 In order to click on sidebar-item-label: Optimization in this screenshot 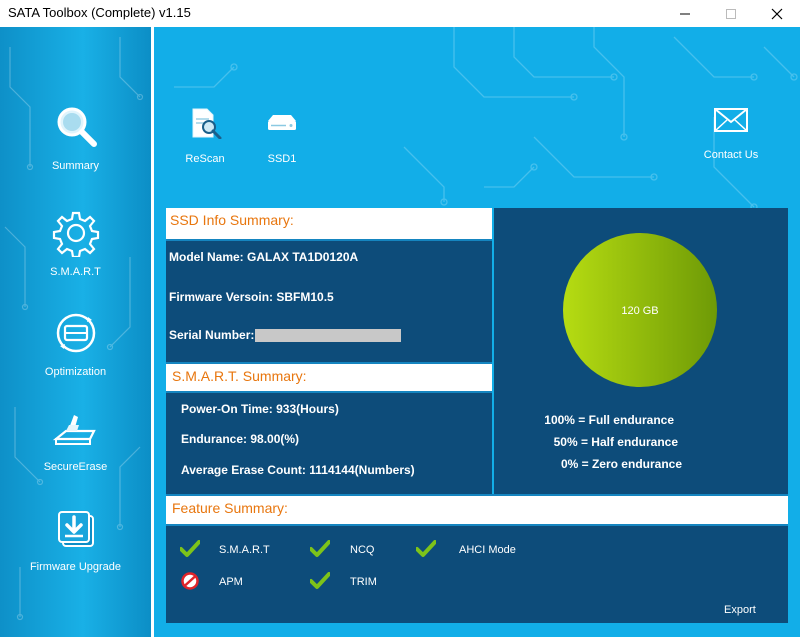, I will do `click(75, 372)`.